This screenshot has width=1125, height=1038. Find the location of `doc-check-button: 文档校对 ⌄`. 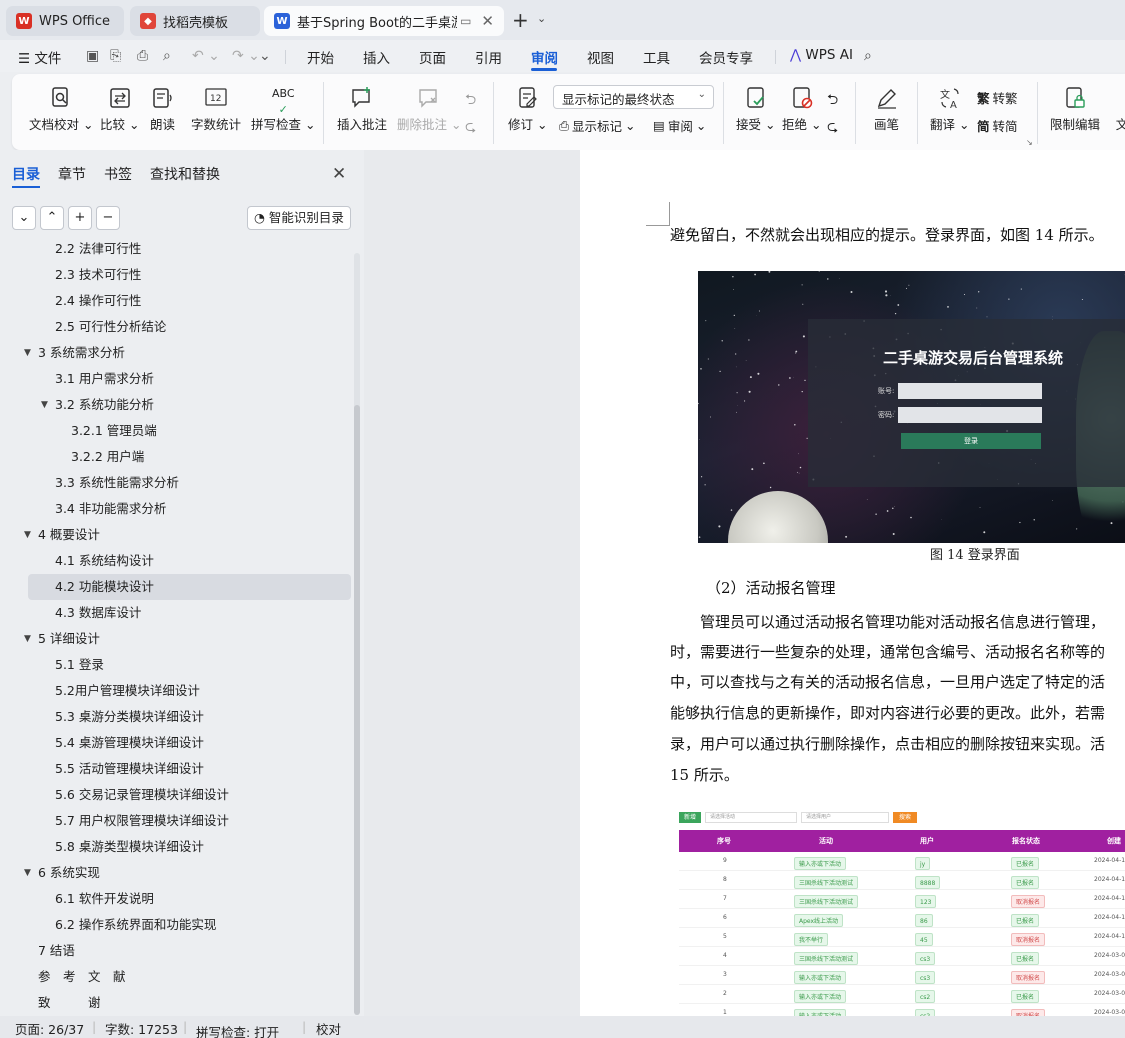

doc-check-button: 文档校对 ⌄ is located at coordinates (61, 109).